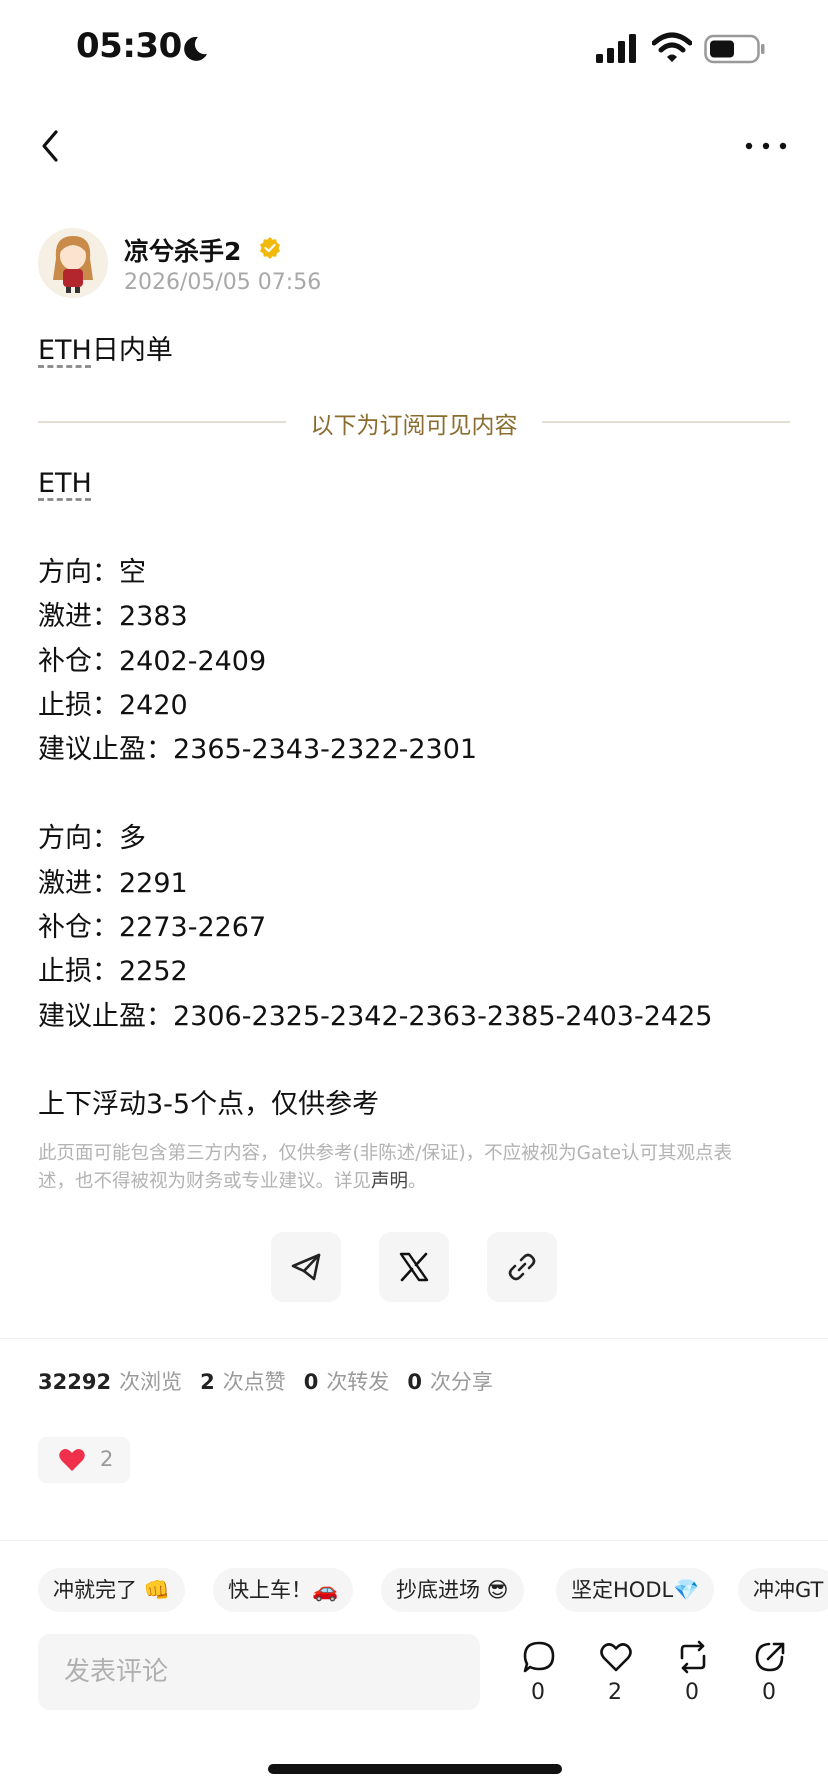 This screenshot has width=828, height=1792. What do you see at coordinates (415, 1769) in the screenshot?
I see `home-indicator` at bounding box center [415, 1769].